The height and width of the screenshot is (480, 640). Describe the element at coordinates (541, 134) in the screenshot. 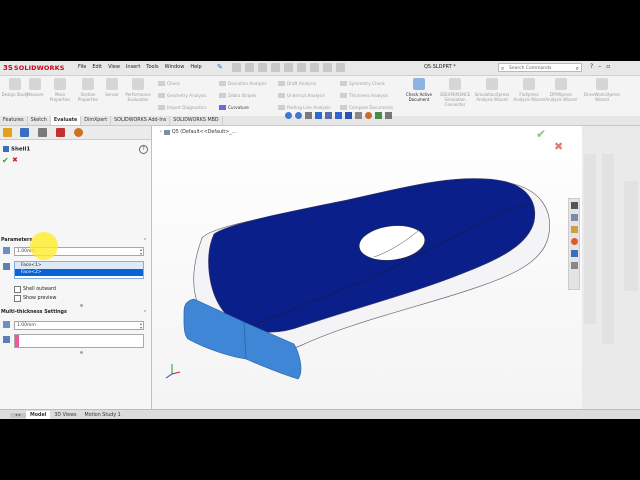

I see `confirmation-ok-icon: ✔` at that location.